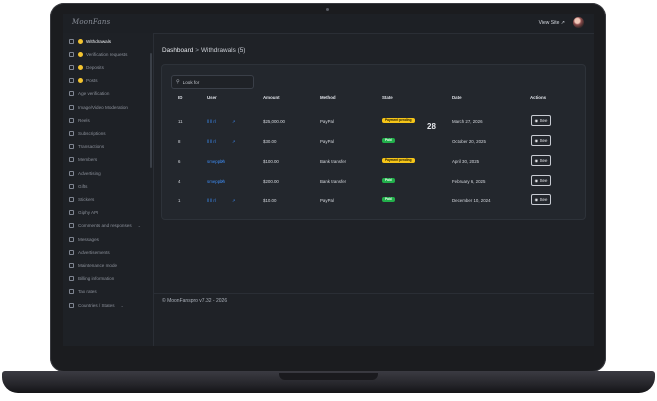  What do you see at coordinates (89, 252) in the screenshot?
I see `sidebar-item-16: Advertisements` at bounding box center [89, 252].